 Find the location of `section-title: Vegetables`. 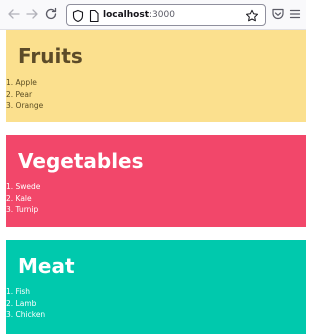

section-title: Vegetables is located at coordinates (81, 161).